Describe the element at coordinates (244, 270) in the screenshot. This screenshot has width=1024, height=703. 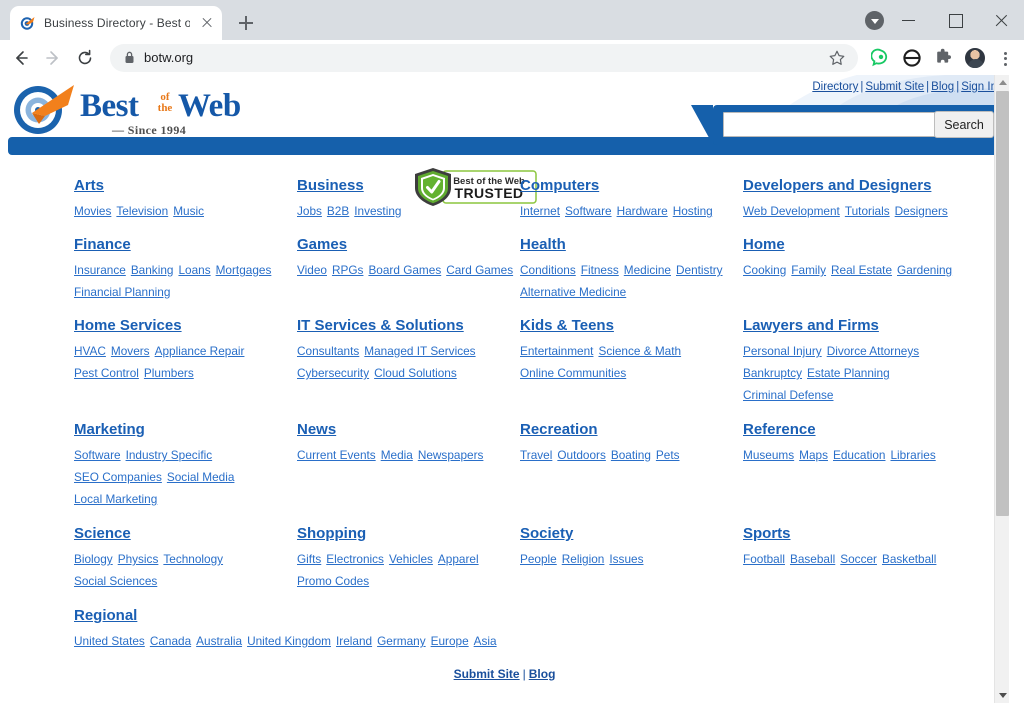
I see `subcategory-link: Mortgages` at that location.